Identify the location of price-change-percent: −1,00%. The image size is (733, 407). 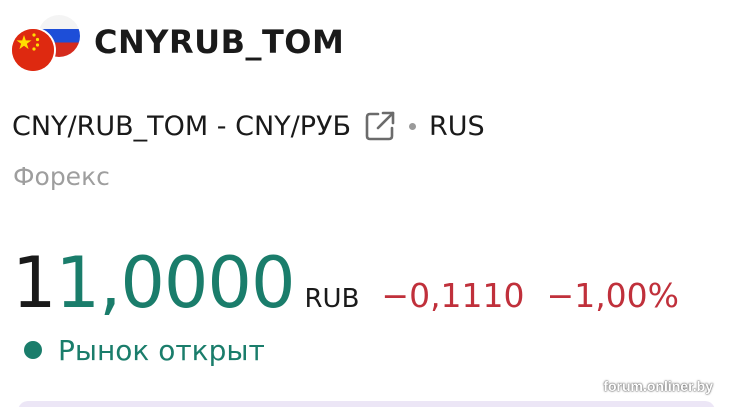
(613, 295).